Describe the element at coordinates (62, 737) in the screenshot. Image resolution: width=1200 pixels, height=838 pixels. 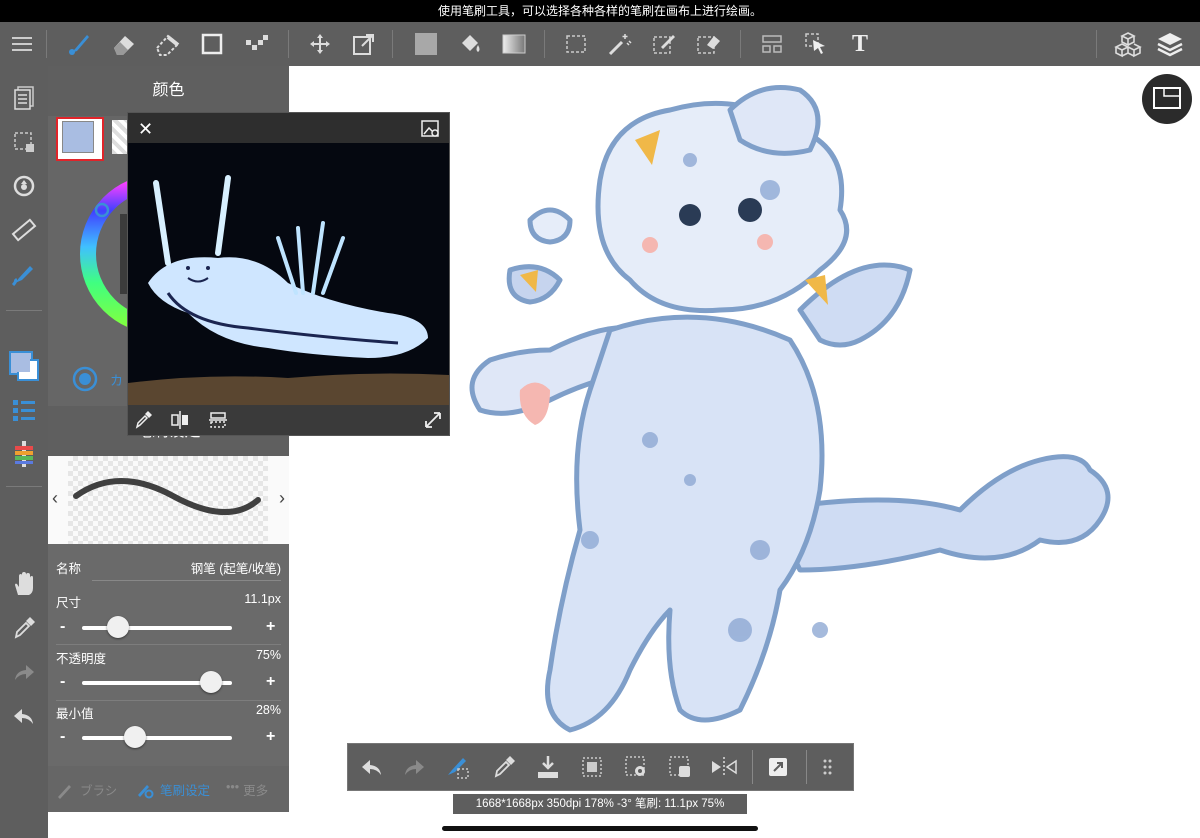
I see `min-minus-button: -` at that location.